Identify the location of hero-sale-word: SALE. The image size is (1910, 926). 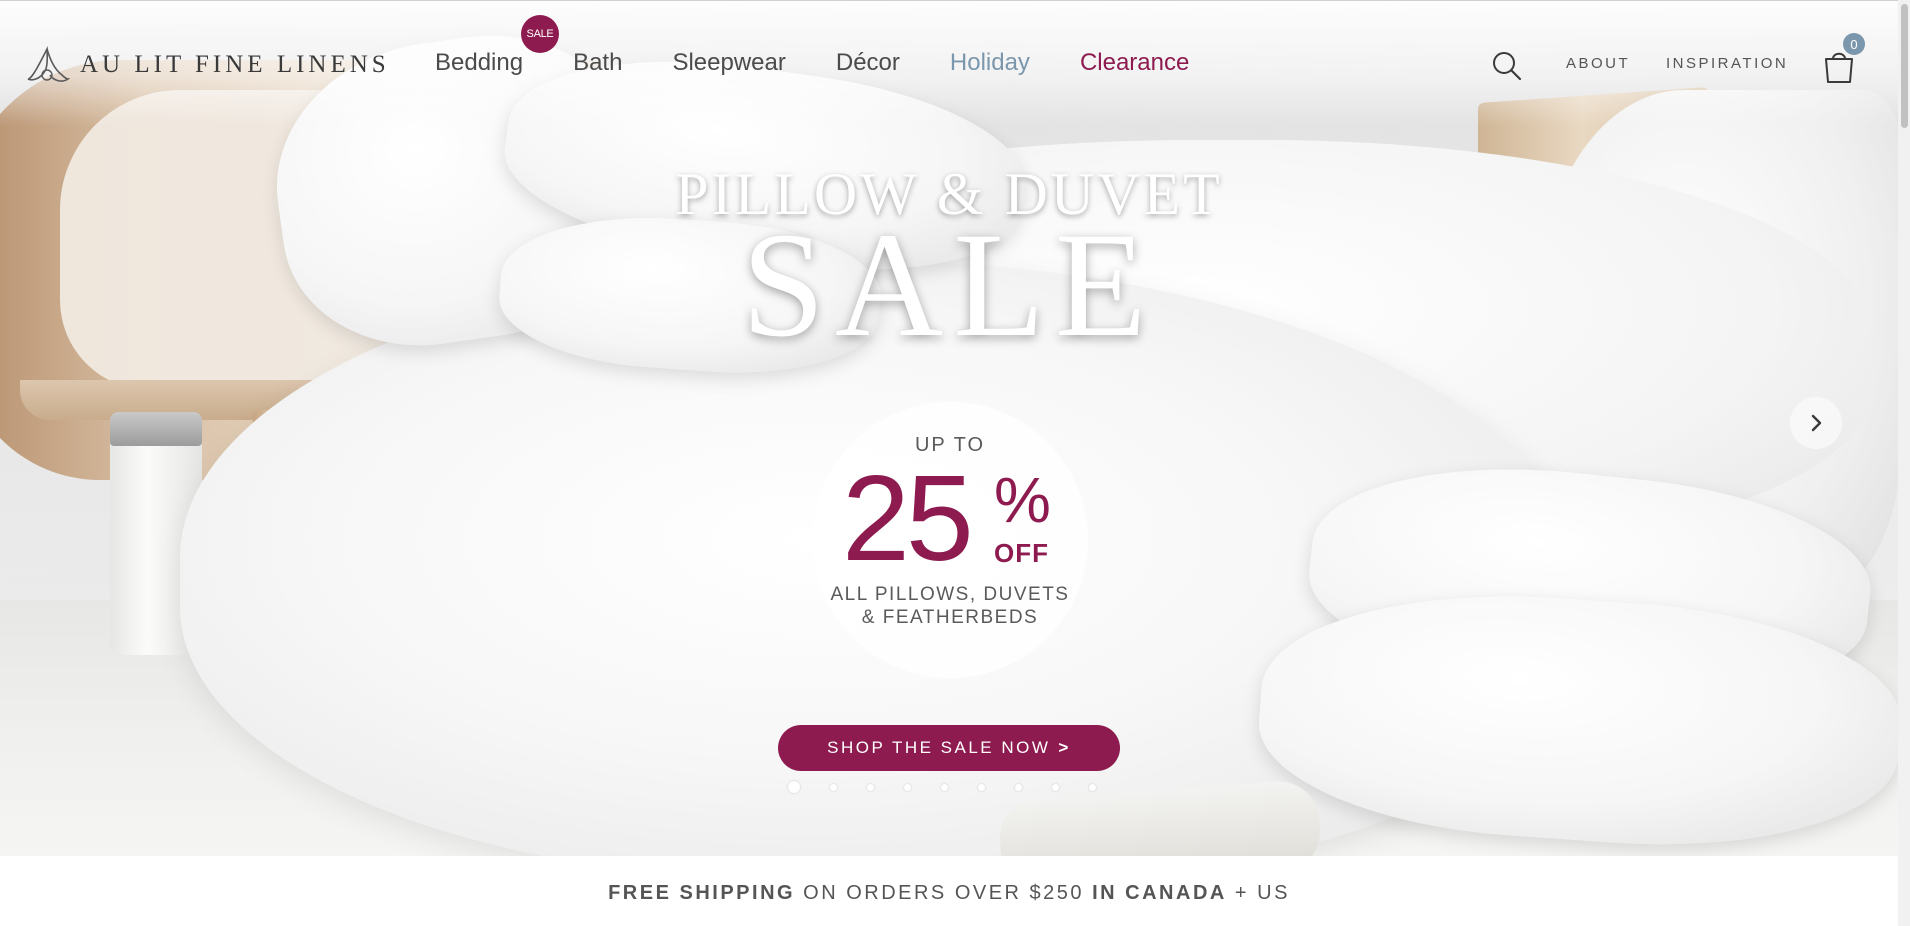
(949, 285).